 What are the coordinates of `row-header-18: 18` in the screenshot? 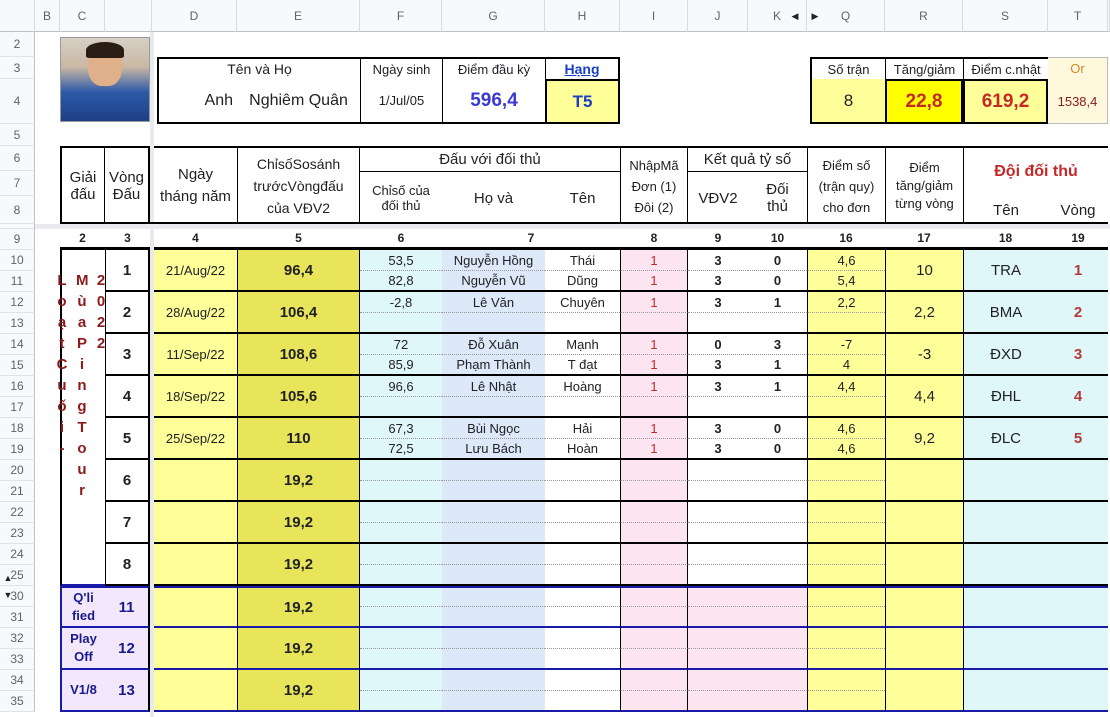 It's located at (17, 428).